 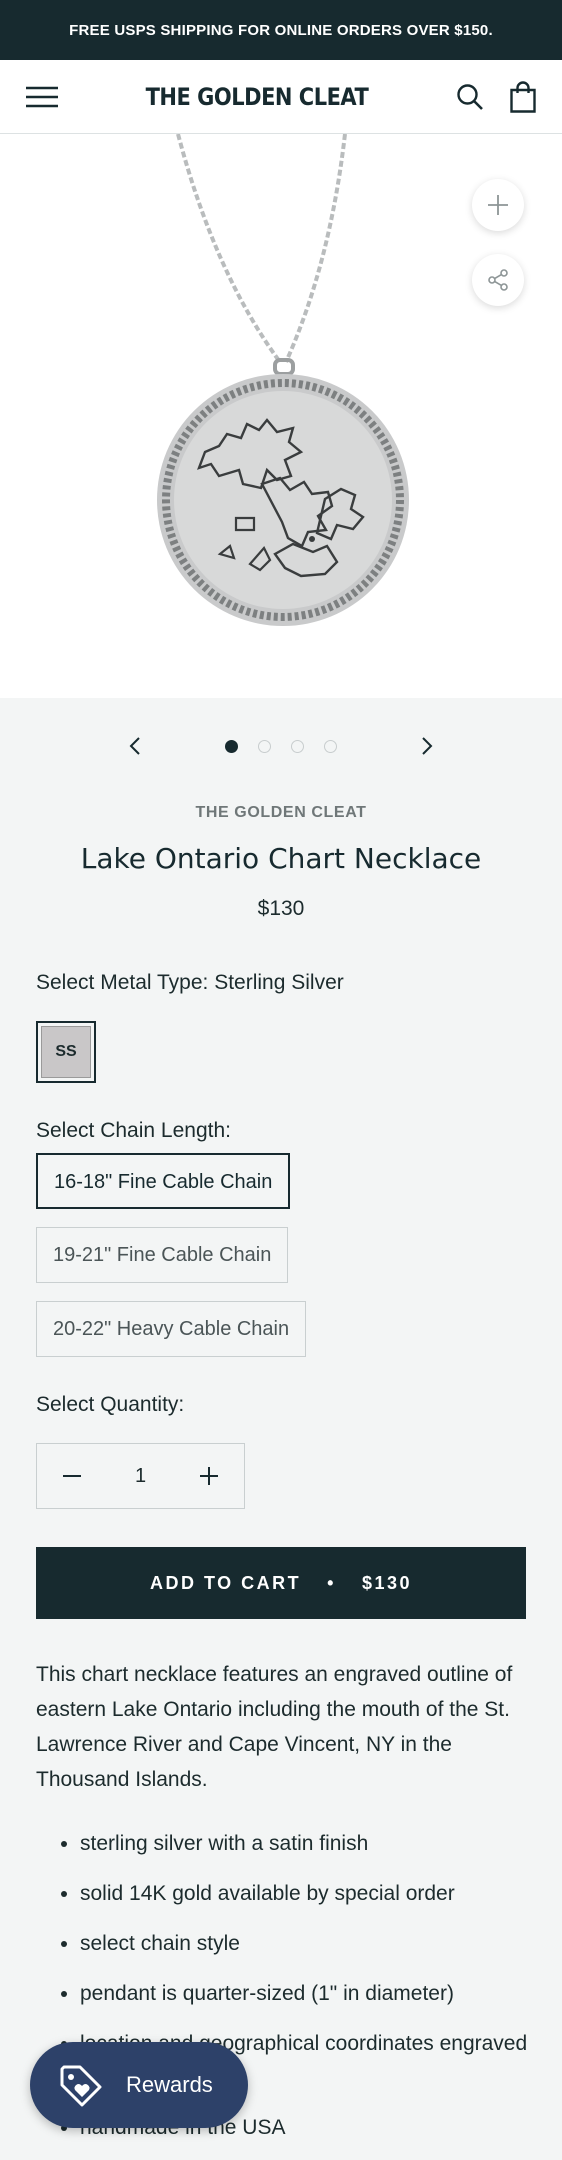 I want to click on increase-quantity-button, so click(x=209, y=1476).